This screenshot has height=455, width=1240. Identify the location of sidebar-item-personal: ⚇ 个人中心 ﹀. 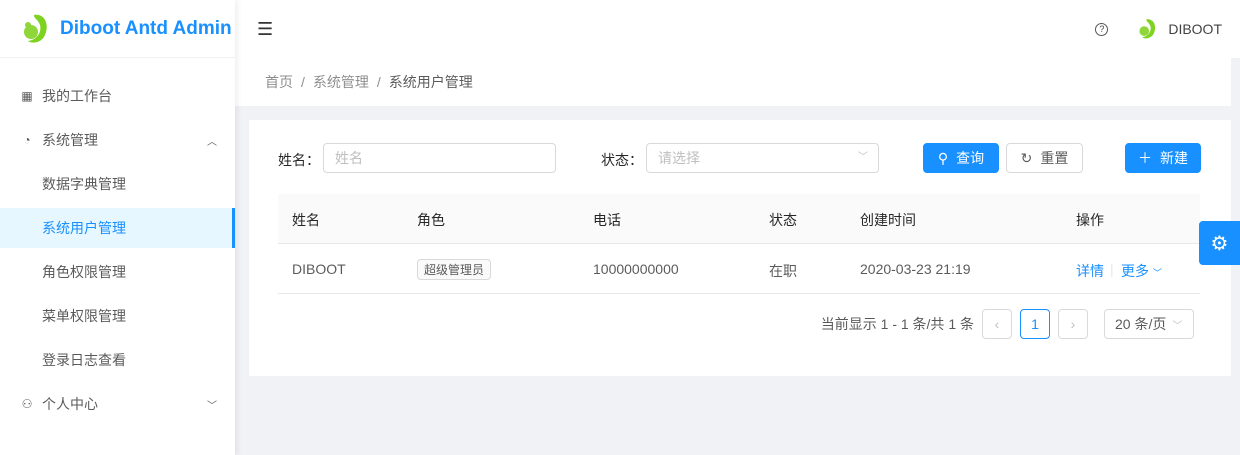
(117, 404).